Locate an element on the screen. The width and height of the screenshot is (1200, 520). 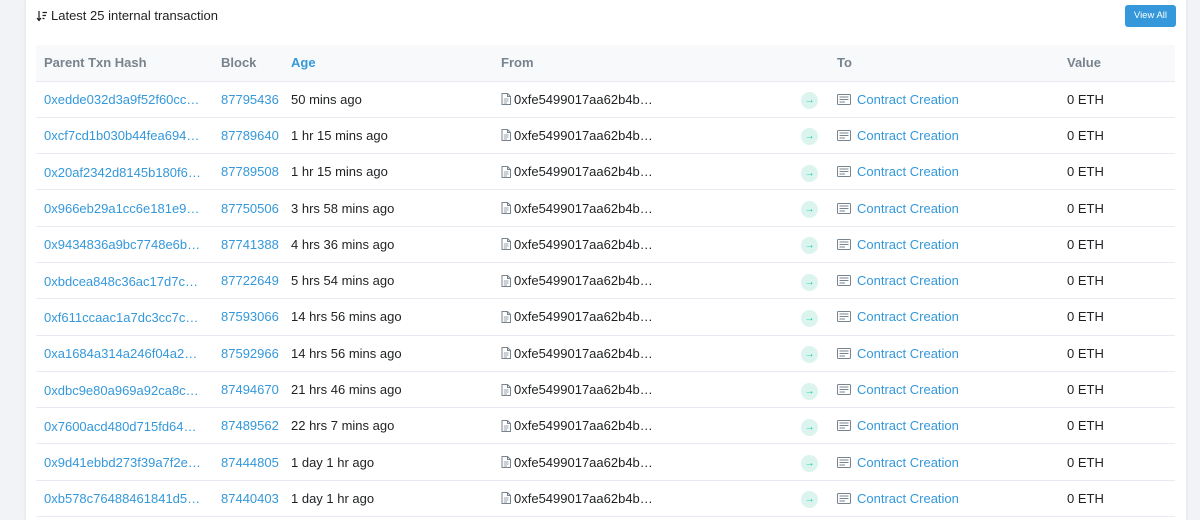
block-link: 87440403 is located at coordinates (250, 498).